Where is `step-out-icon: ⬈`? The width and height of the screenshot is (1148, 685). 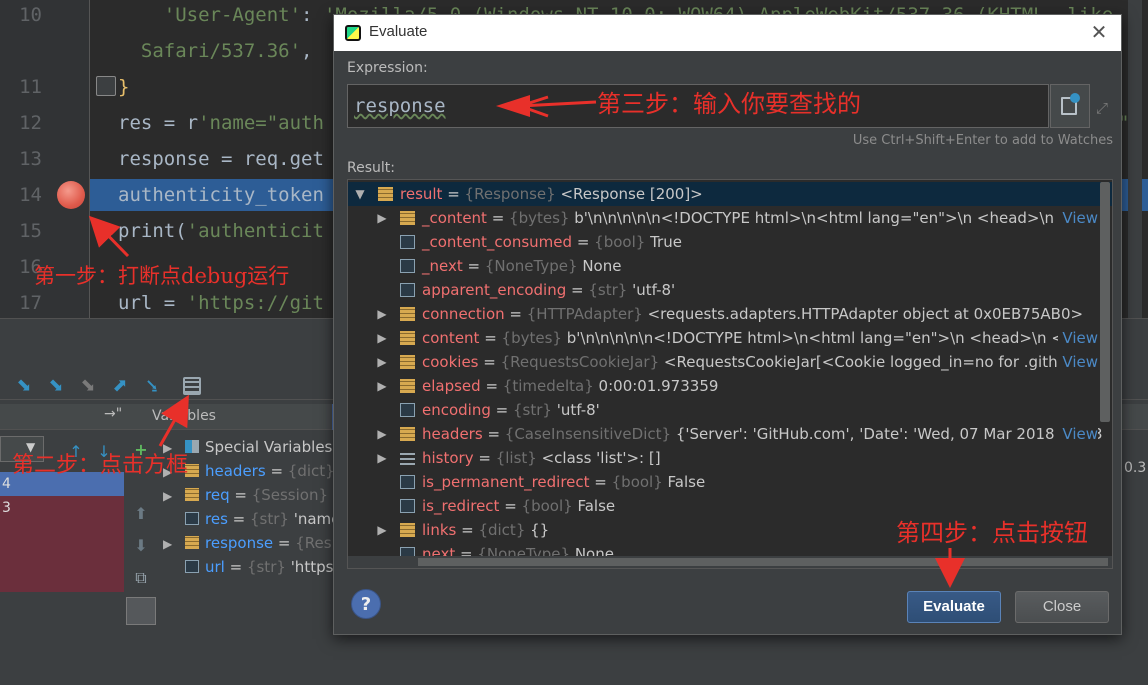 step-out-icon: ⬈ is located at coordinates (120, 386).